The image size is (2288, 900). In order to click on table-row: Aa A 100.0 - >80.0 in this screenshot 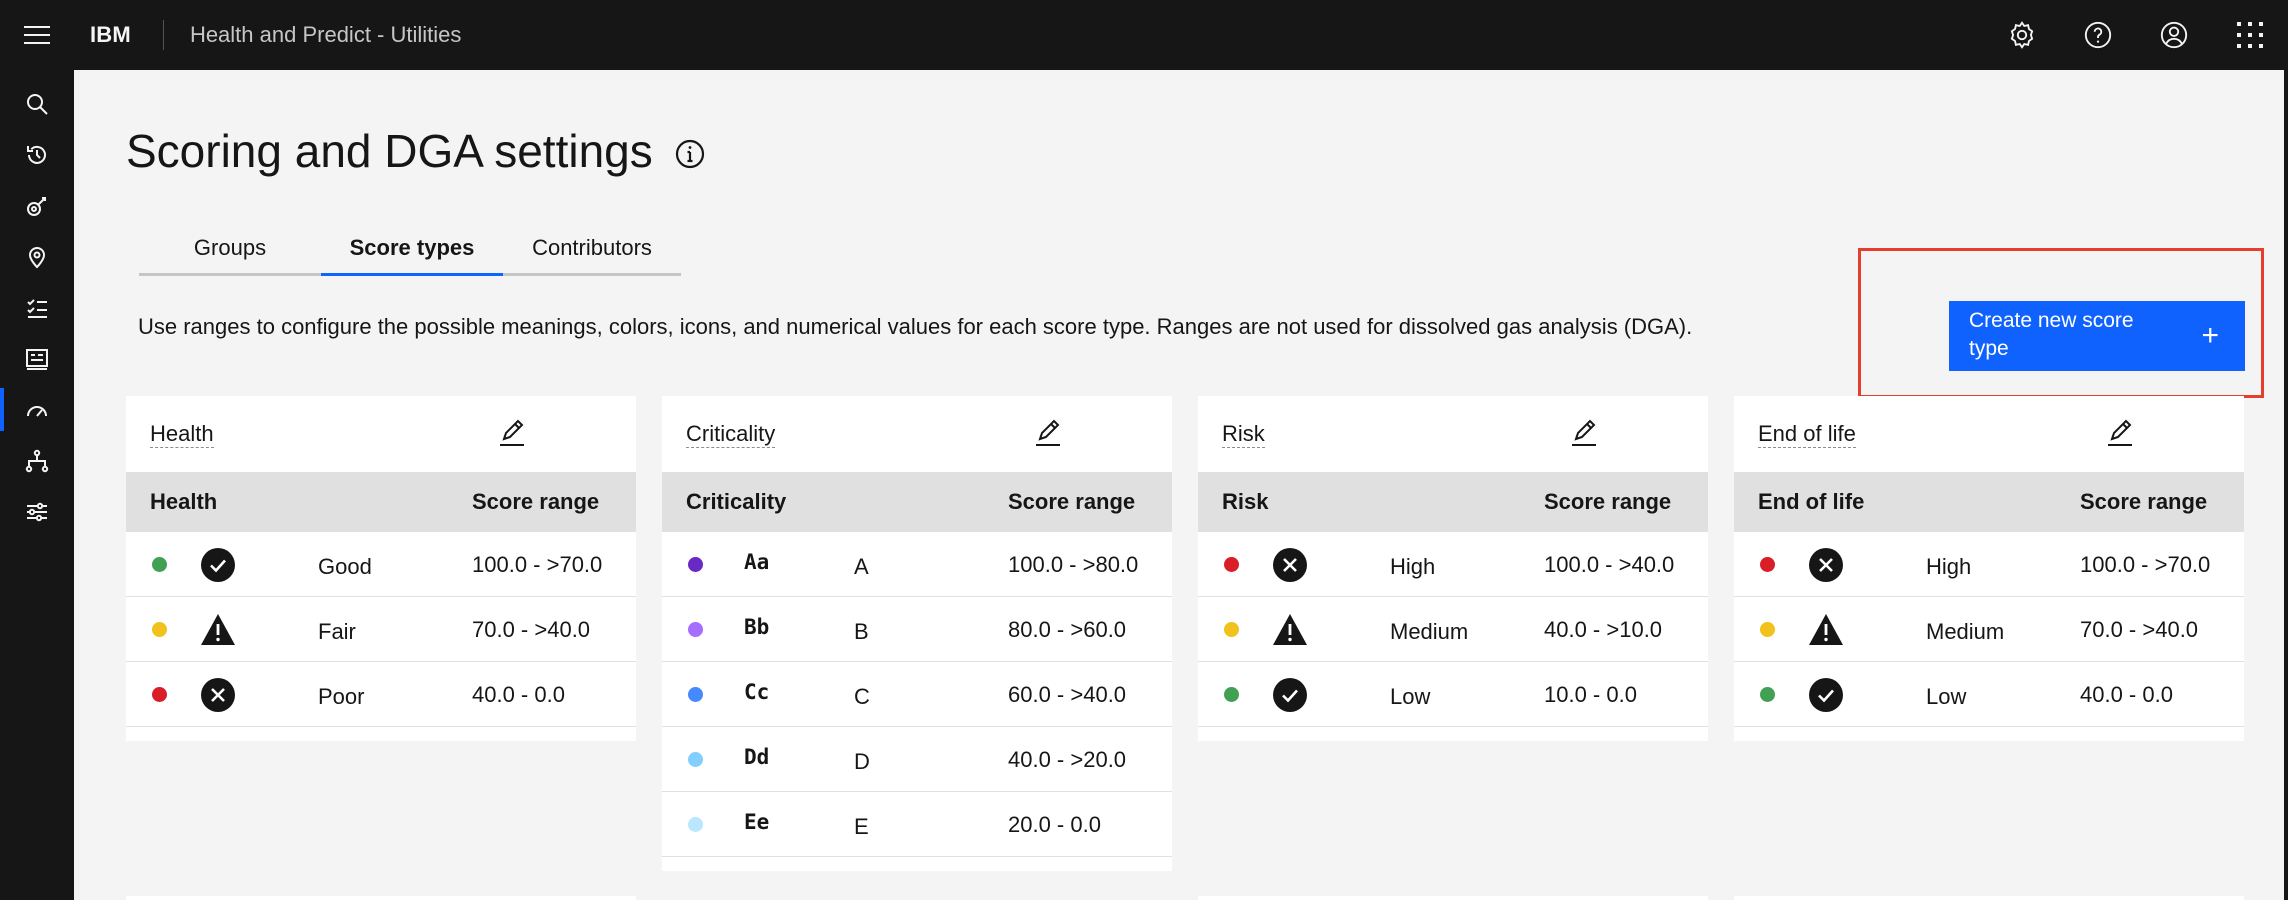, I will do `click(917, 564)`.